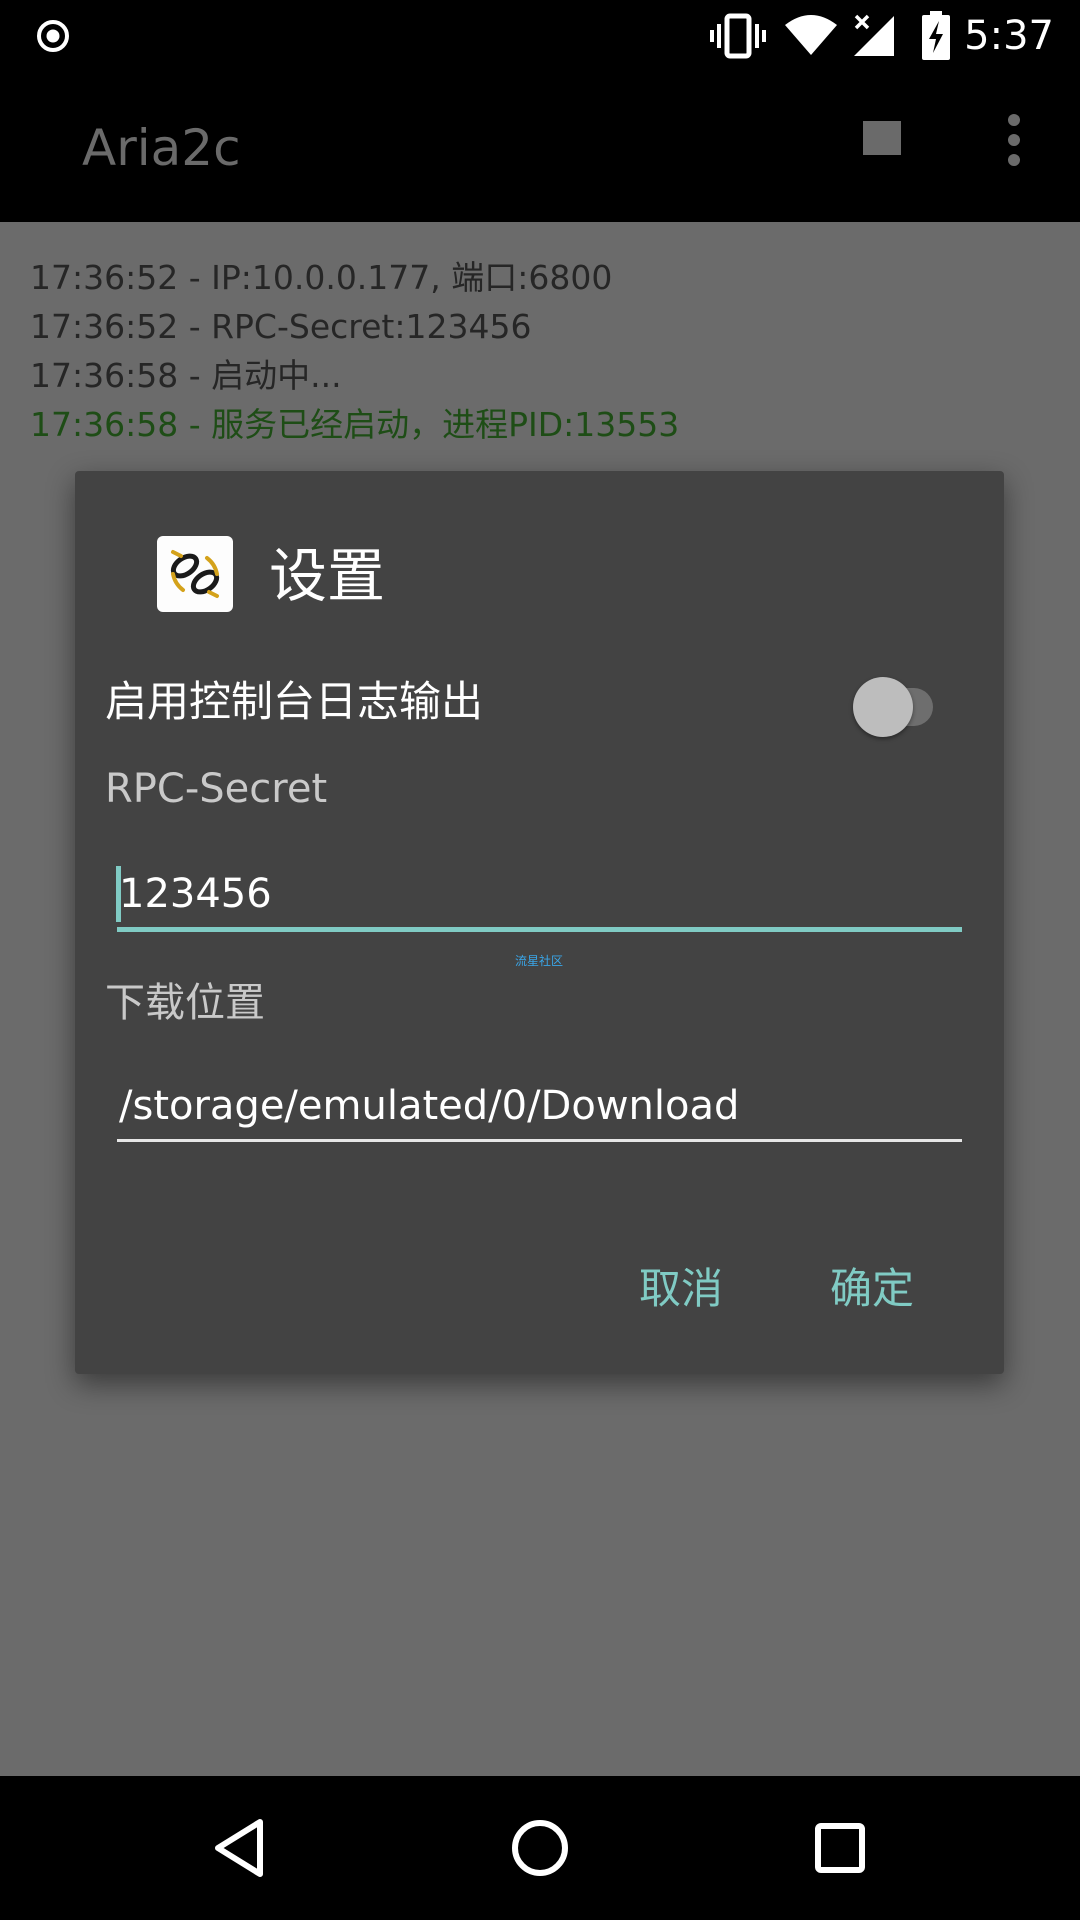 Image resolution: width=1080 pixels, height=1920 pixels. I want to click on battery-charging-icon, so click(936, 35).